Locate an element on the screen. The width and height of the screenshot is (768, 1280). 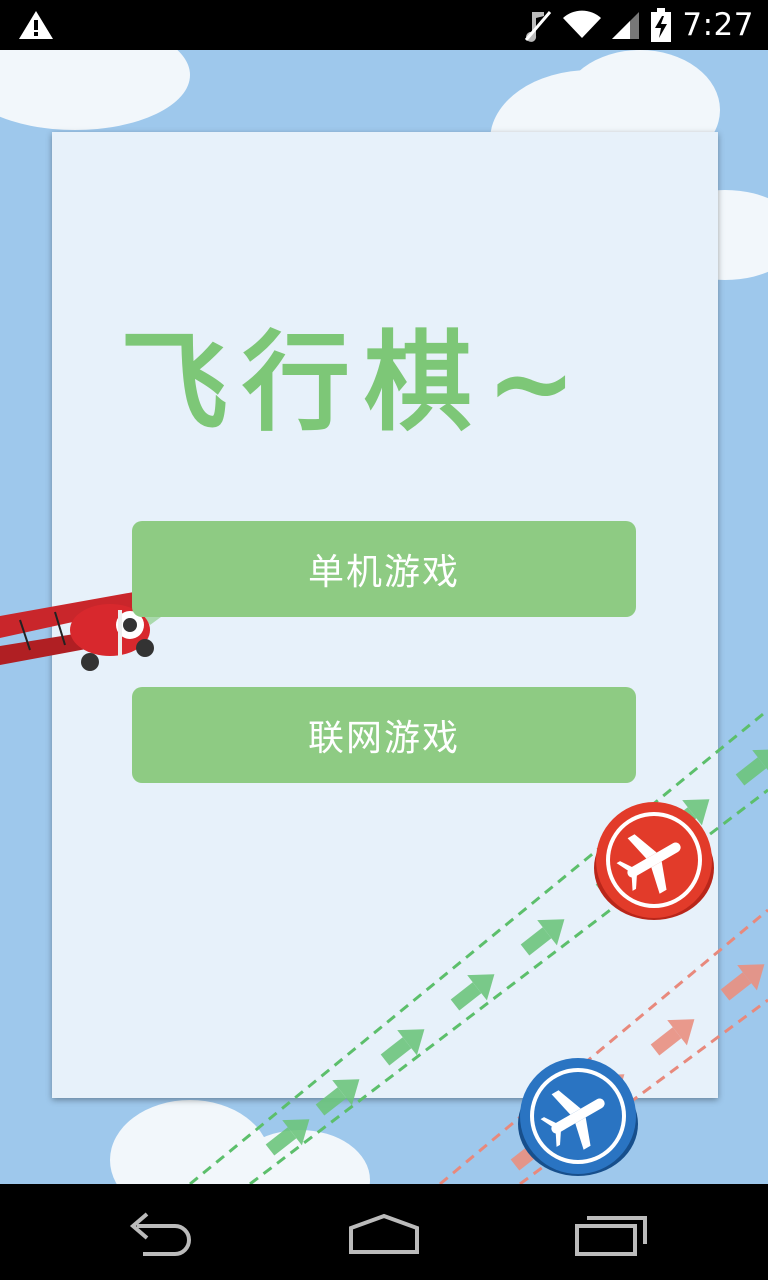
svg-text: 飞行棋~ is located at coordinates (355, 383).